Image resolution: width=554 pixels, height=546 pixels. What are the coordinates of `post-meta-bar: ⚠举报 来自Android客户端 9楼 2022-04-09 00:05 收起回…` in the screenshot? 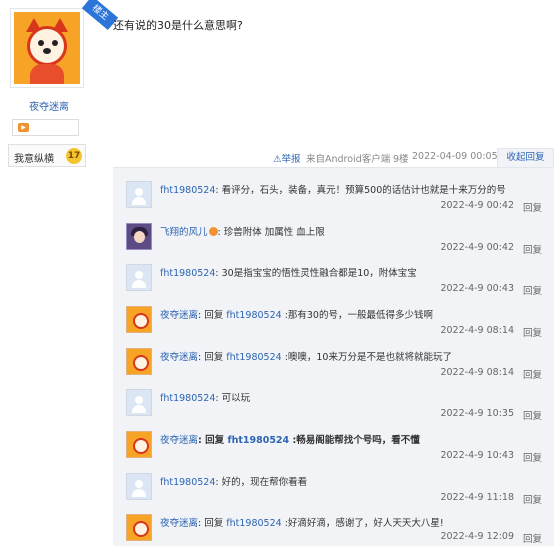 It's located at (333, 157).